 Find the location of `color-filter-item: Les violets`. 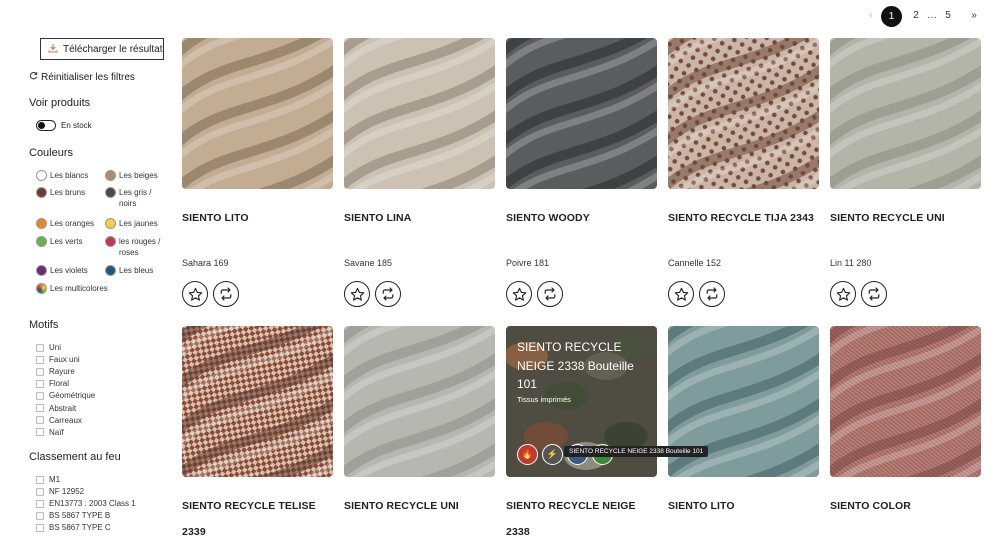

color-filter-item: Les violets is located at coordinates (73, 270).